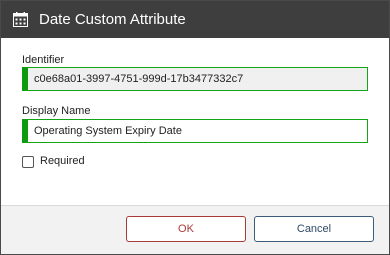 Image resolution: width=390 pixels, height=255 pixels. I want to click on calendar-icon, so click(20, 19).